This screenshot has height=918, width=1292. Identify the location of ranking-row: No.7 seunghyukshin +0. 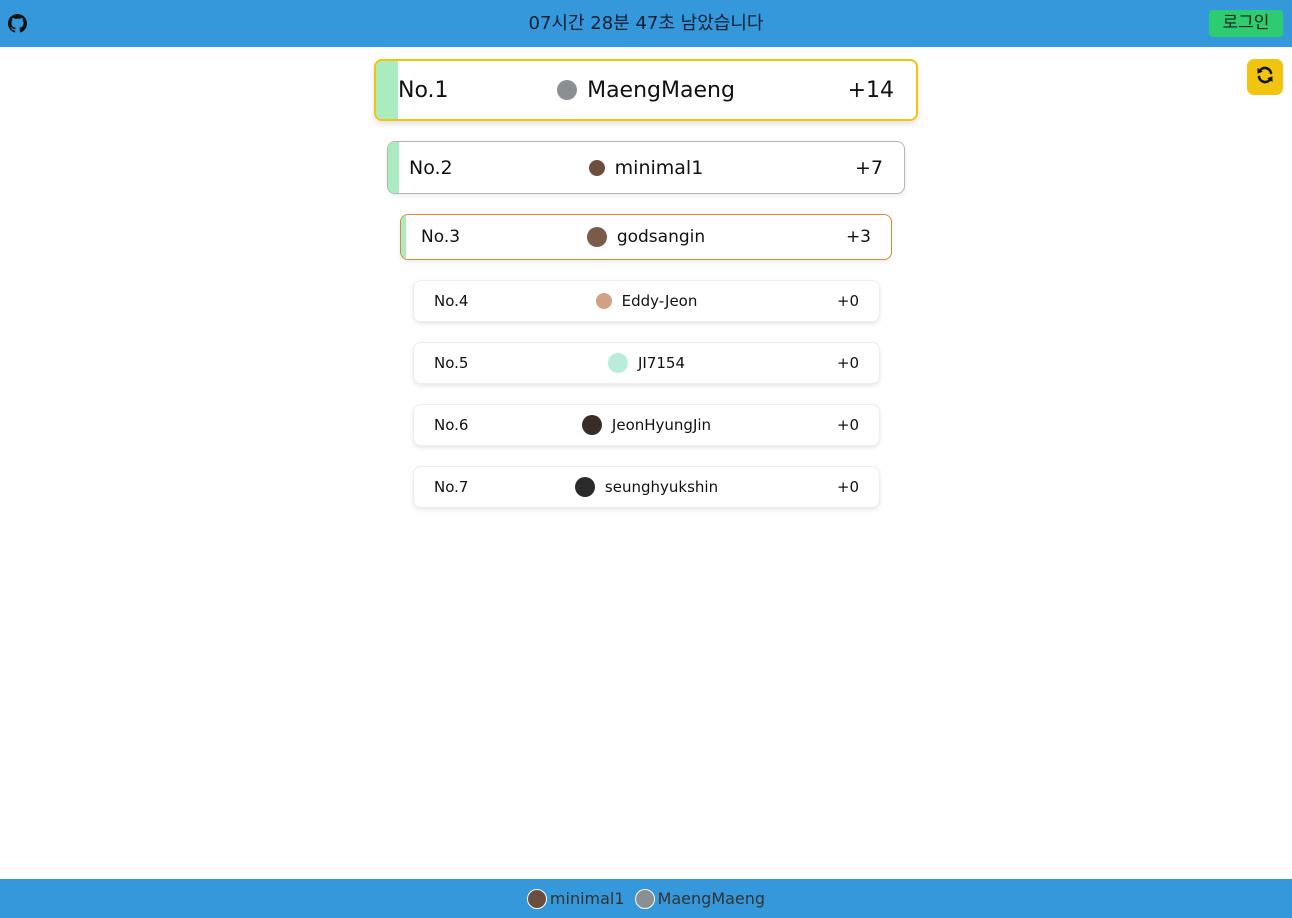
(646, 487).